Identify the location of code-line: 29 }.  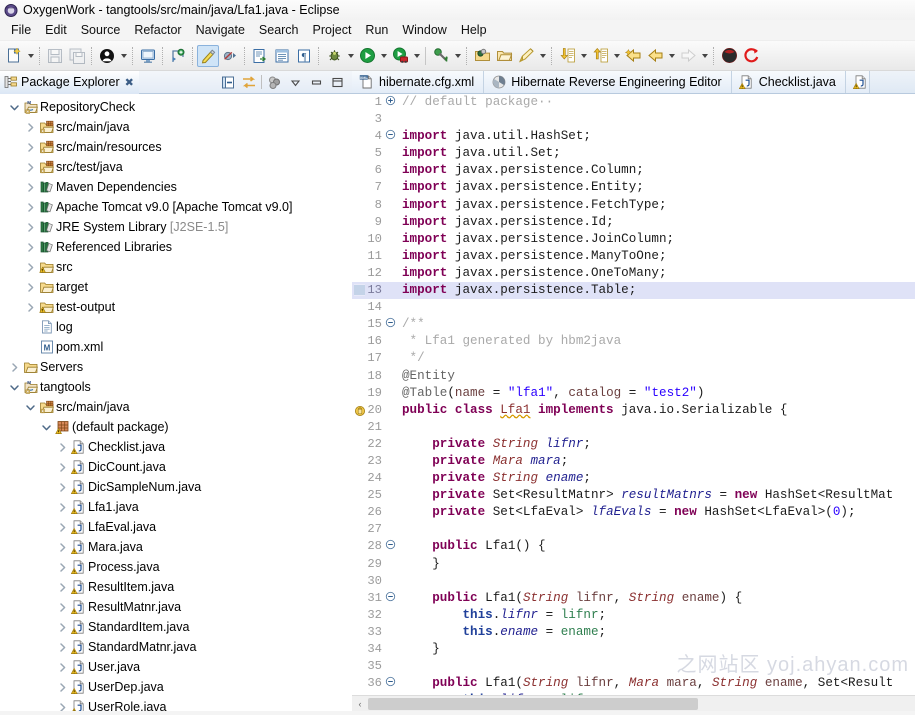
(633, 564).